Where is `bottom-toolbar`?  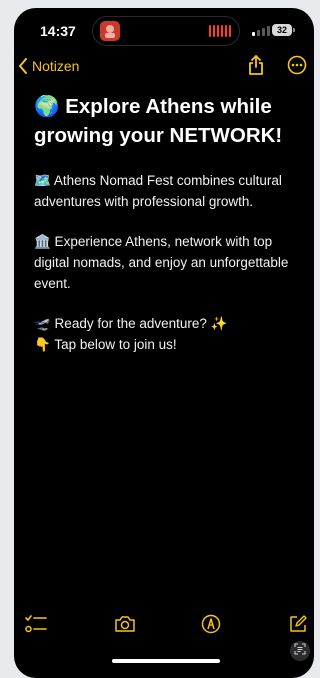
bottom-toolbar is located at coordinates (164, 632).